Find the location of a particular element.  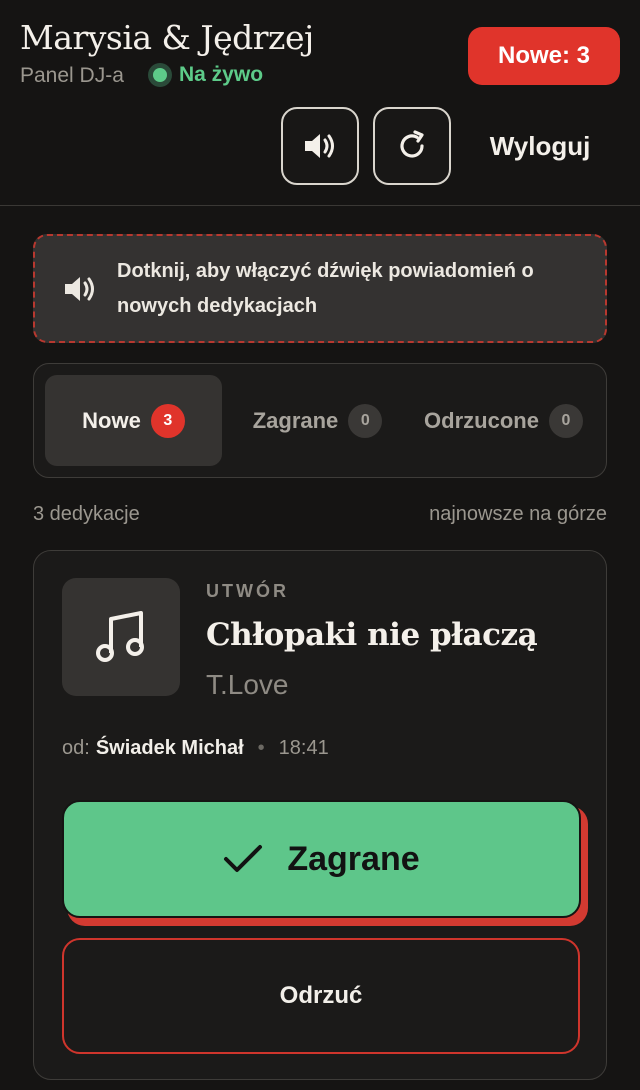

requester-row: od: Świadek Michał • 18:41 is located at coordinates (195, 748).